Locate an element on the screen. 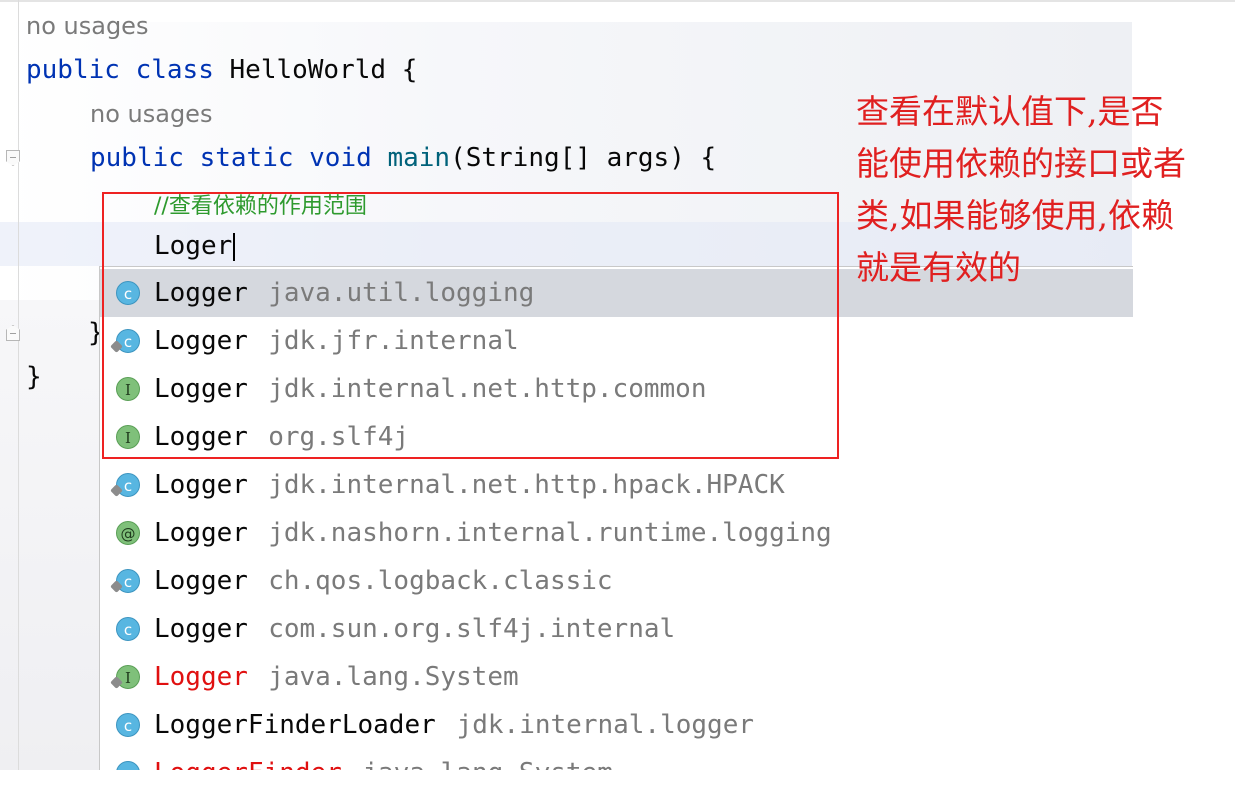 This screenshot has width=1235, height=795. completion-item: c Logger ch.qos.logback.classic is located at coordinates (616, 581).